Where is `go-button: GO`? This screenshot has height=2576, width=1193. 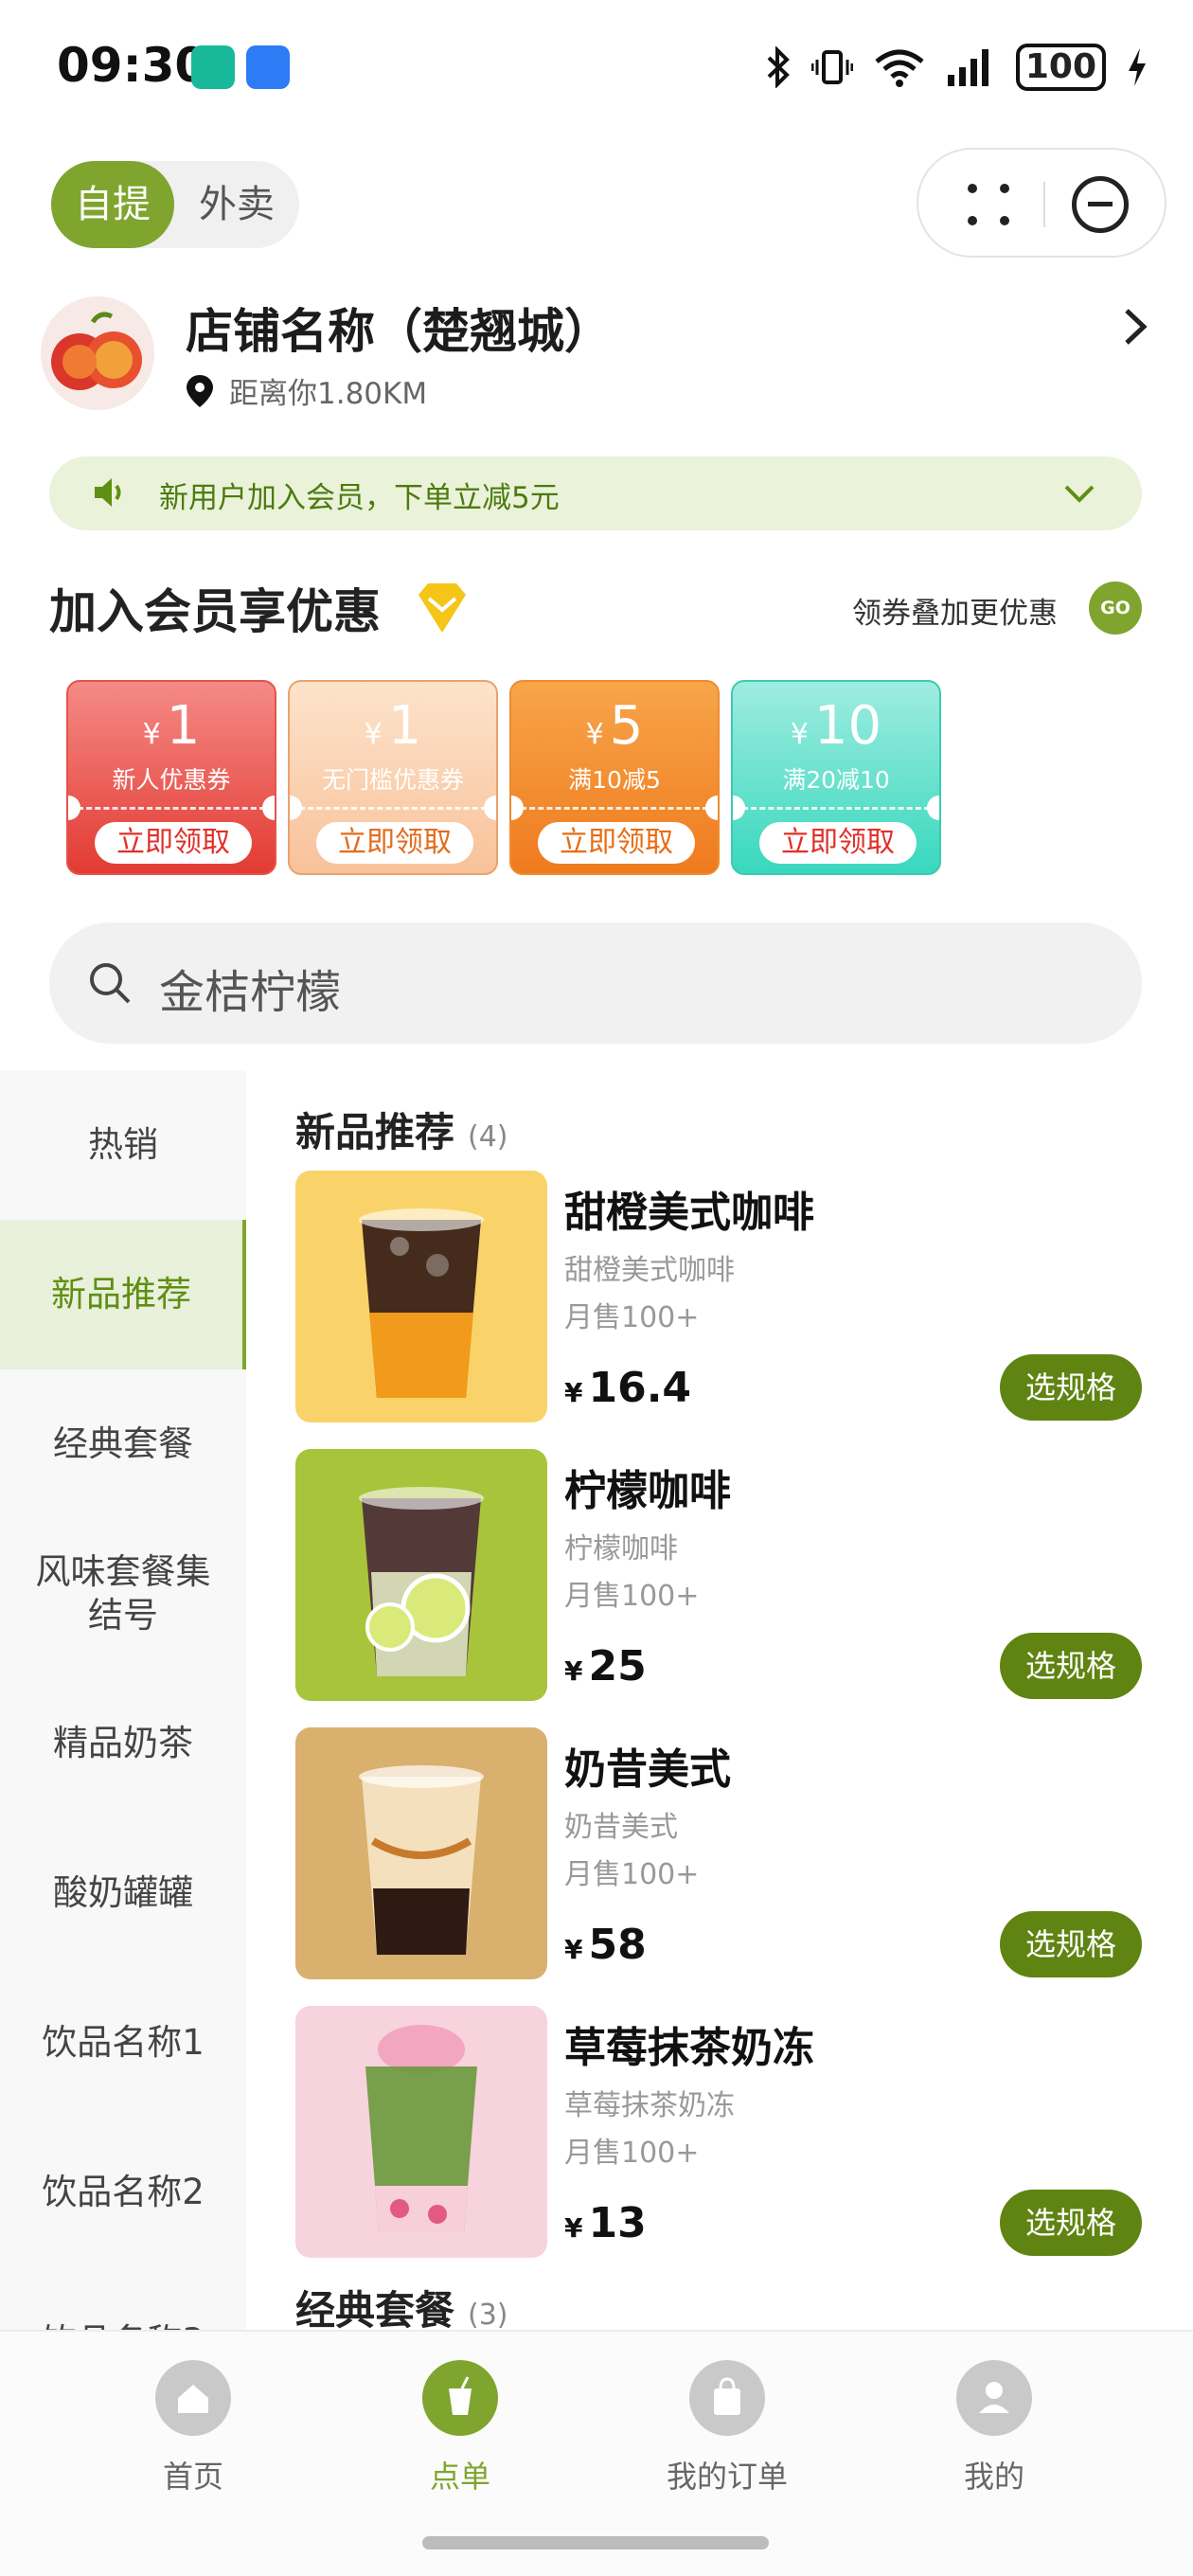
go-button: GO is located at coordinates (1115, 608).